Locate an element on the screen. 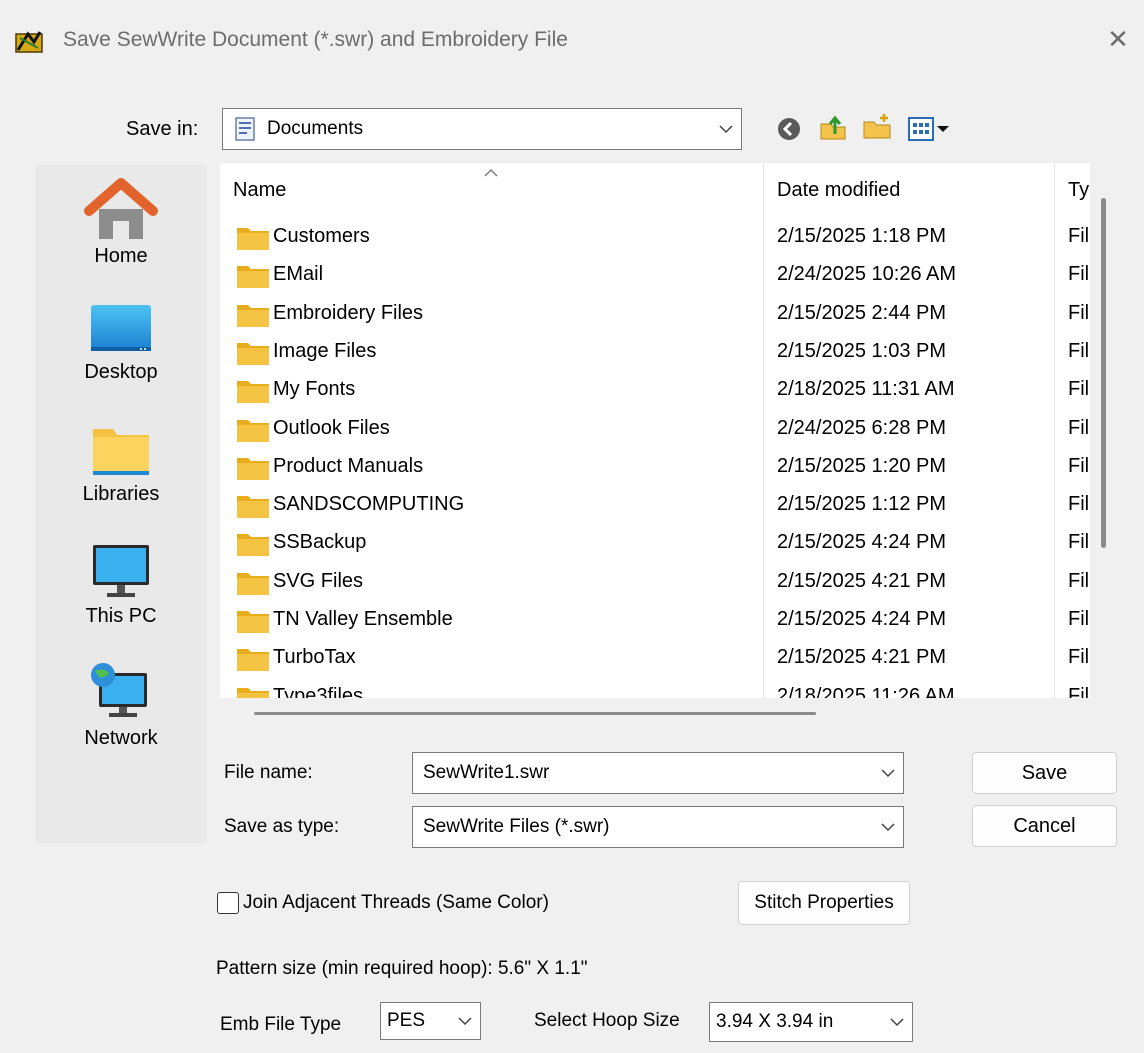  file-date-modified: 2/18/2025 11:26 AM is located at coordinates (866, 691).